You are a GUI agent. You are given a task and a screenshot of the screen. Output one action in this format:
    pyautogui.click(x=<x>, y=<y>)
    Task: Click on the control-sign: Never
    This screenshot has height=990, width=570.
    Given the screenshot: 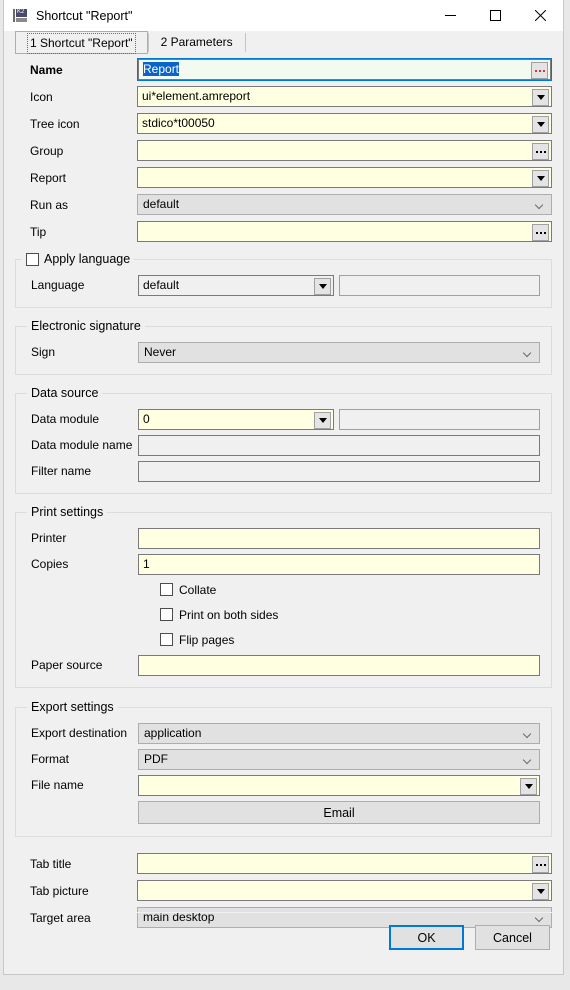 What is the action you would take?
    pyautogui.click(x=344, y=352)
    